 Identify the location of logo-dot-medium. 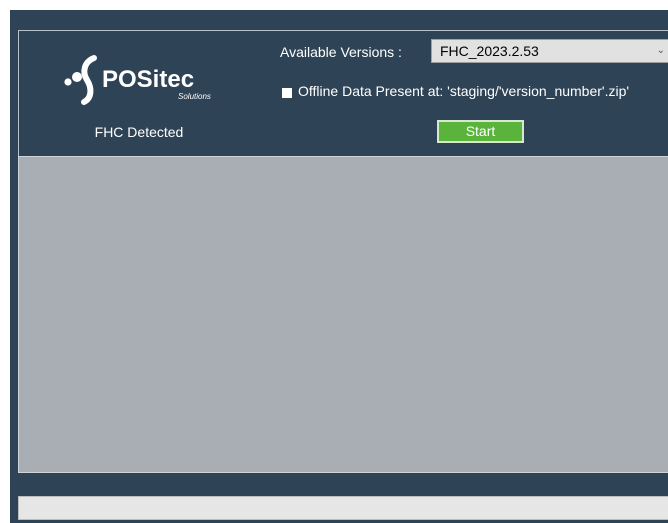
(77, 77).